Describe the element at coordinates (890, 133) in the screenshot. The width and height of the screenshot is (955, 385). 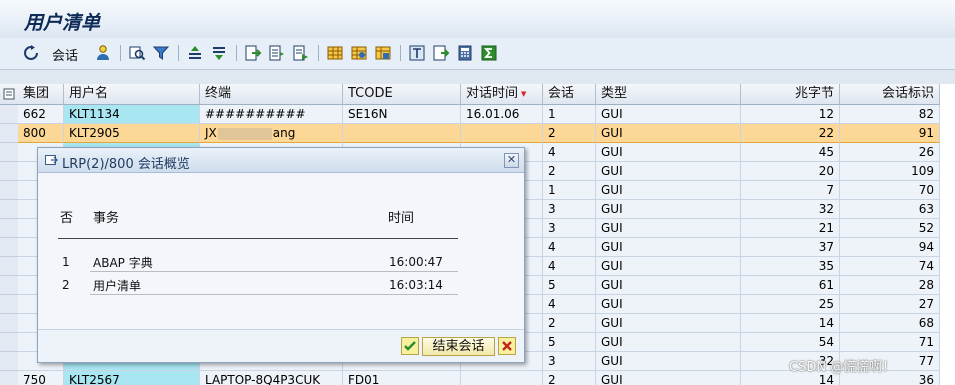
I see `cell-session-id: 91` at that location.